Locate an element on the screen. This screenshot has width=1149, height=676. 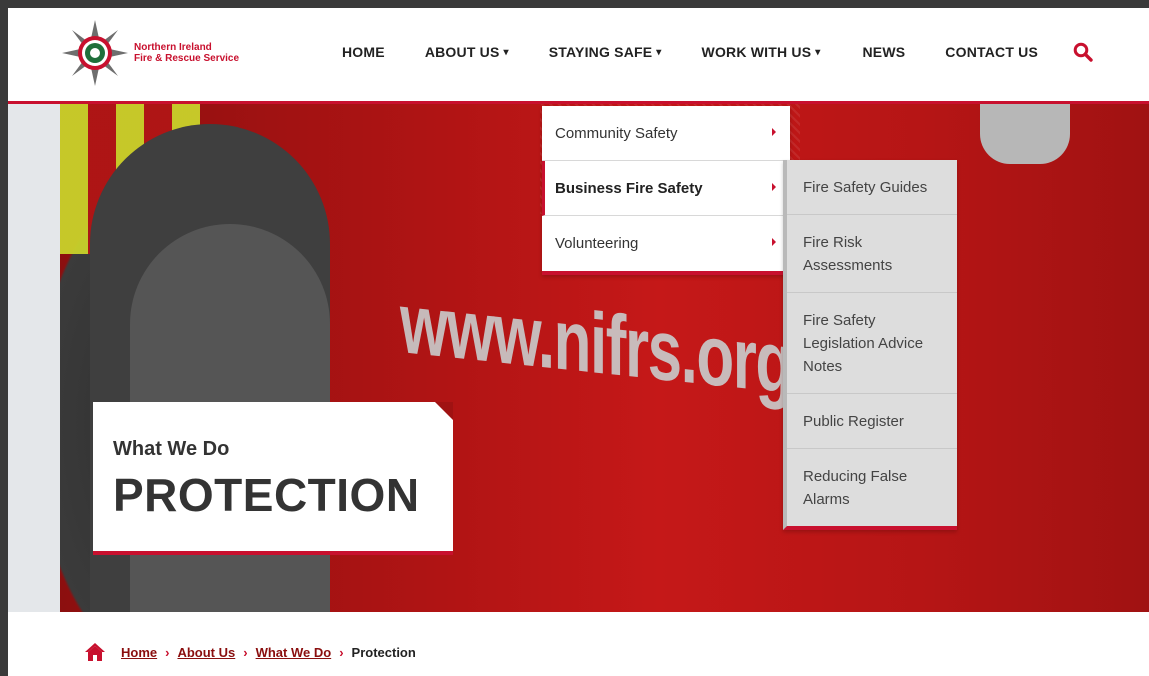
submenu-item-reducing-false-alarms: Reducing False Alarms is located at coordinates (872, 487).